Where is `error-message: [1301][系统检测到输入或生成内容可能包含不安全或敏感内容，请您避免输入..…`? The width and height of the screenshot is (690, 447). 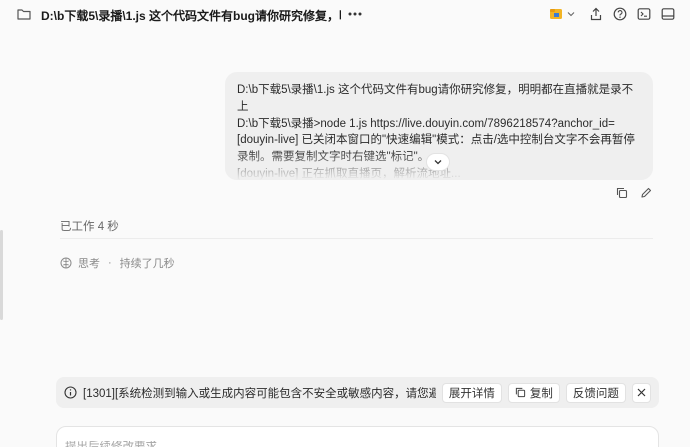
error-message: [1301][系统检测到输入或生成内容可能包含不安全或敏感内容，请您避免输入..… is located at coordinates (259, 393).